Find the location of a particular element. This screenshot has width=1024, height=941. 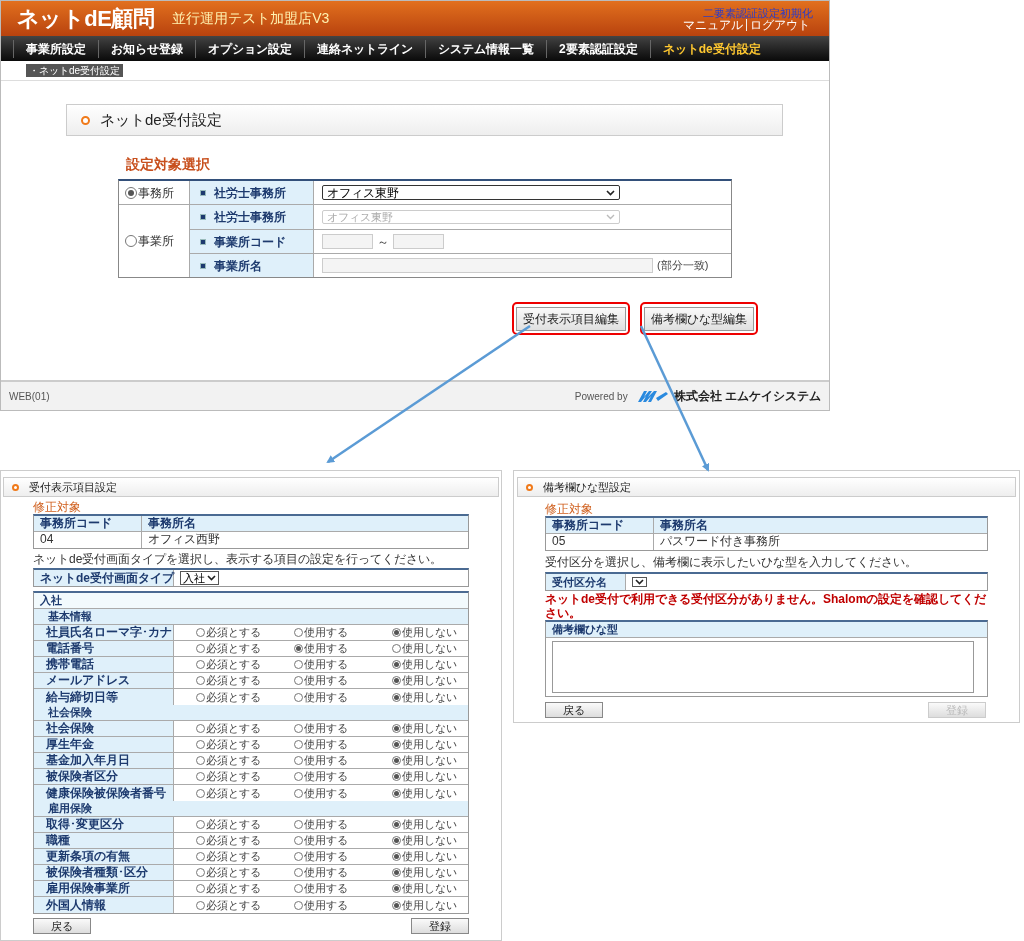

field-label: ネットde受付画面タイプ is located at coordinates (104, 578).